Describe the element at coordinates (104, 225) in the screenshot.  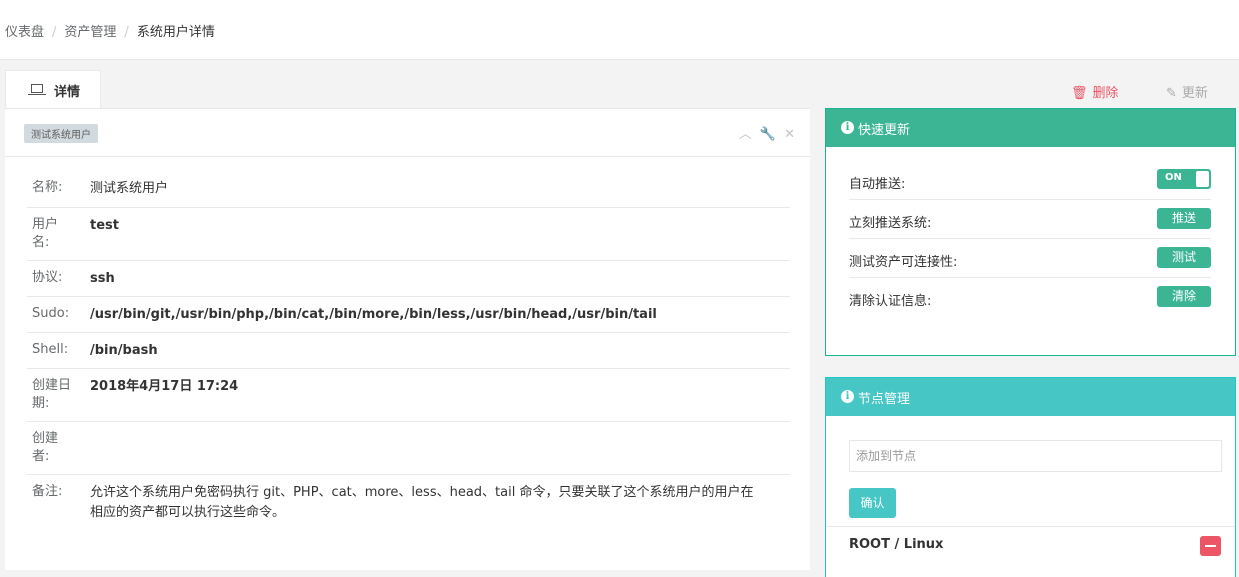
I see `info-value: test` at that location.